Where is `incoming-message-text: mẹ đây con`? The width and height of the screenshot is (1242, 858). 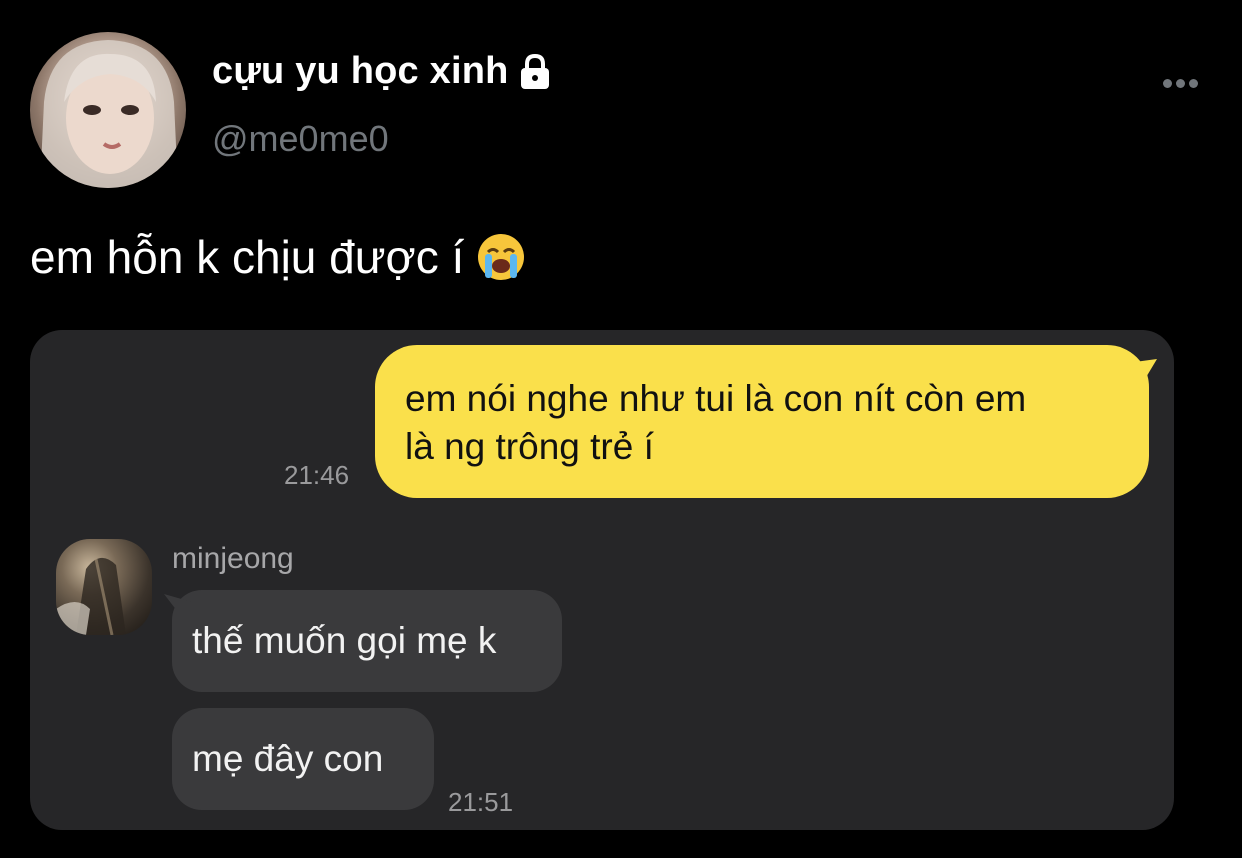
incoming-message-text: mẹ đây con is located at coordinates (288, 758).